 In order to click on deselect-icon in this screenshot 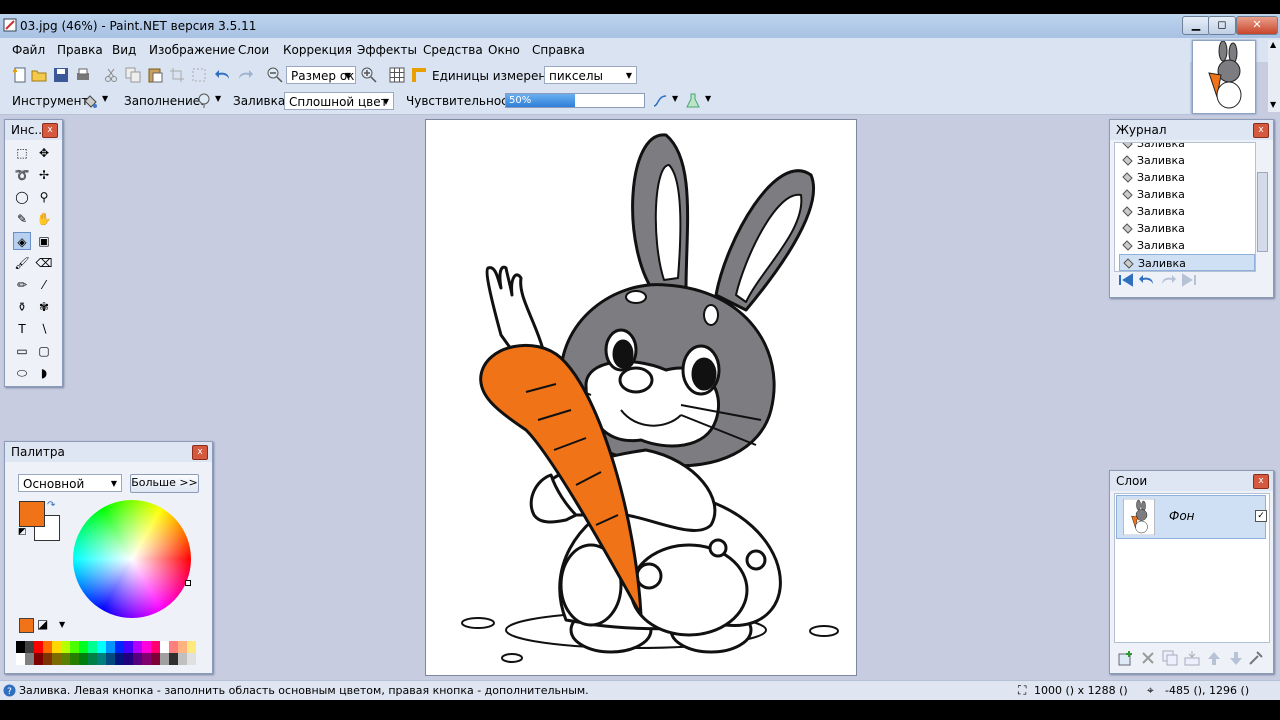, I will do `click(199, 75)`.